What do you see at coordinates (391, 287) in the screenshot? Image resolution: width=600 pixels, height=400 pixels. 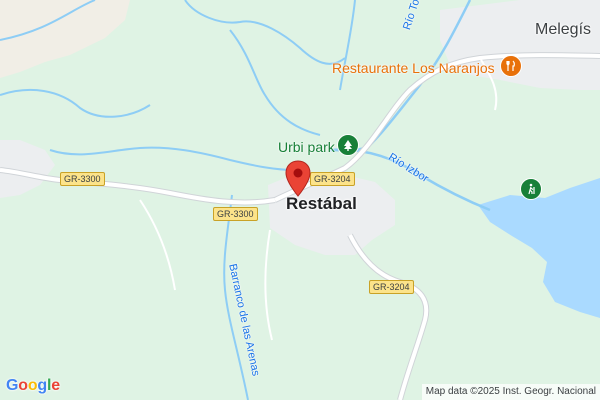 I see `road-shield-gr3204-south: GR-3204` at bounding box center [391, 287].